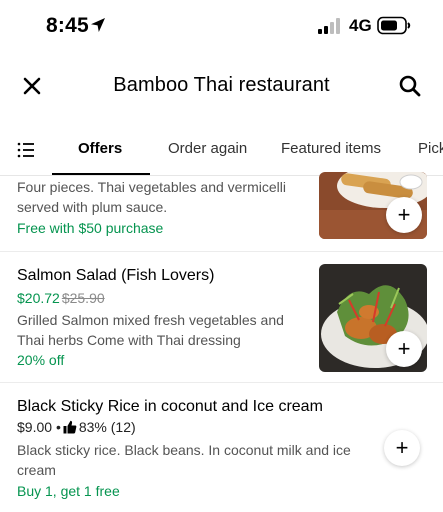  I want to click on item-promo: 20% off, so click(41, 360).